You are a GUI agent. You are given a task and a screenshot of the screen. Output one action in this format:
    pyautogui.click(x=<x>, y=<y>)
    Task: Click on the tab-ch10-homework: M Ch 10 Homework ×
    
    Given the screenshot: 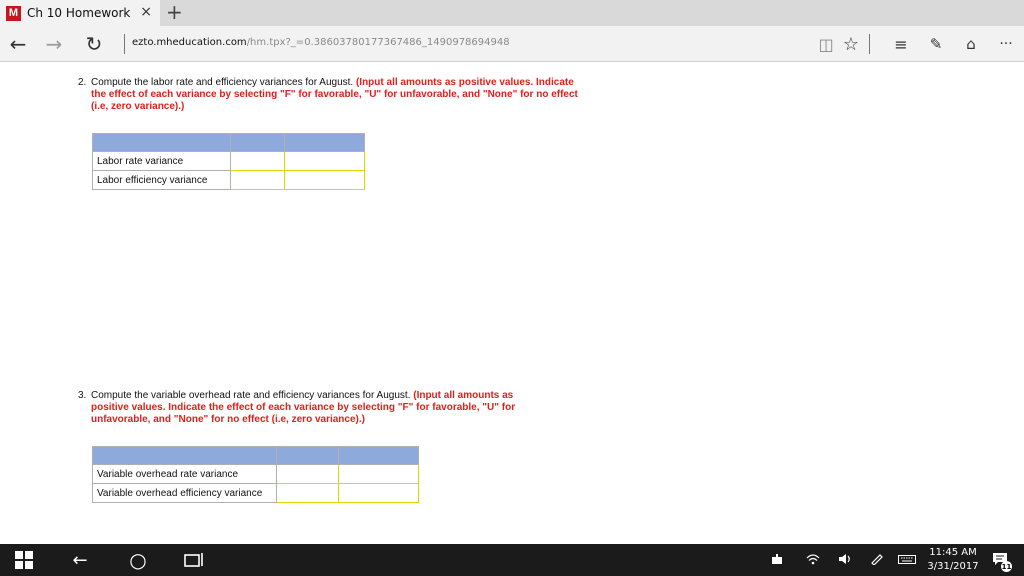 What is the action you would take?
    pyautogui.click(x=80, y=13)
    